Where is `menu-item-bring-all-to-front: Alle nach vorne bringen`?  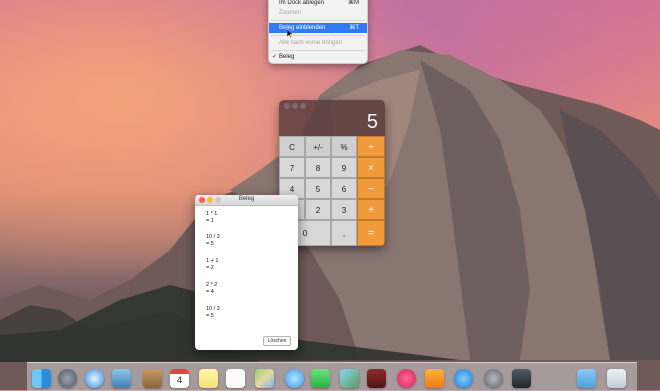
menu-item-bring-all-to-front: Alle nach vorne bringen is located at coordinates (318, 43).